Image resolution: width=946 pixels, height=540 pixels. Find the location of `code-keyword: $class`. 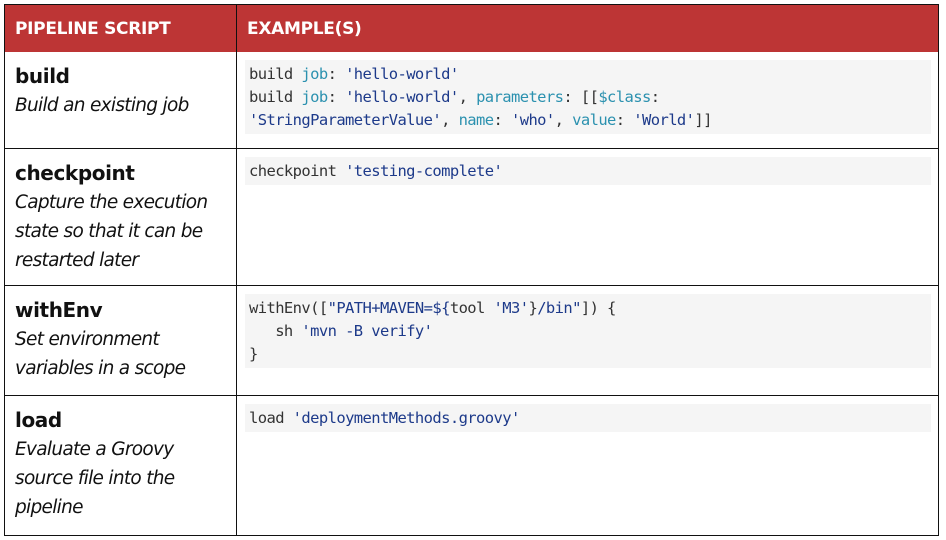

code-keyword: $class is located at coordinates (624, 97).